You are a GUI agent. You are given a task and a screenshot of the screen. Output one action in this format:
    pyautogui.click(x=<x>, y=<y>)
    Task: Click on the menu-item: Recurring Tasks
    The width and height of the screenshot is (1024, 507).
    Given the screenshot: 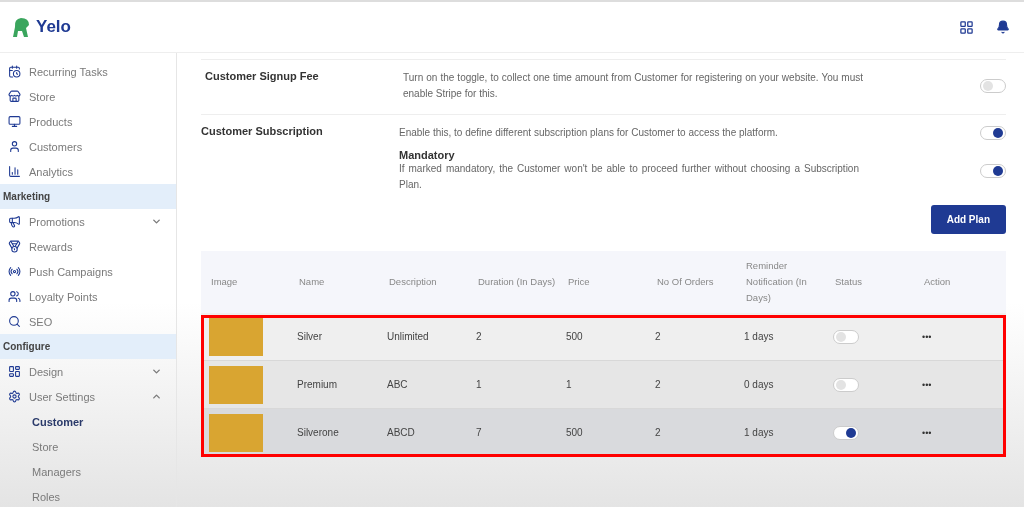 What is the action you would take?
    pyautogui.click(x=88, y=71)
    